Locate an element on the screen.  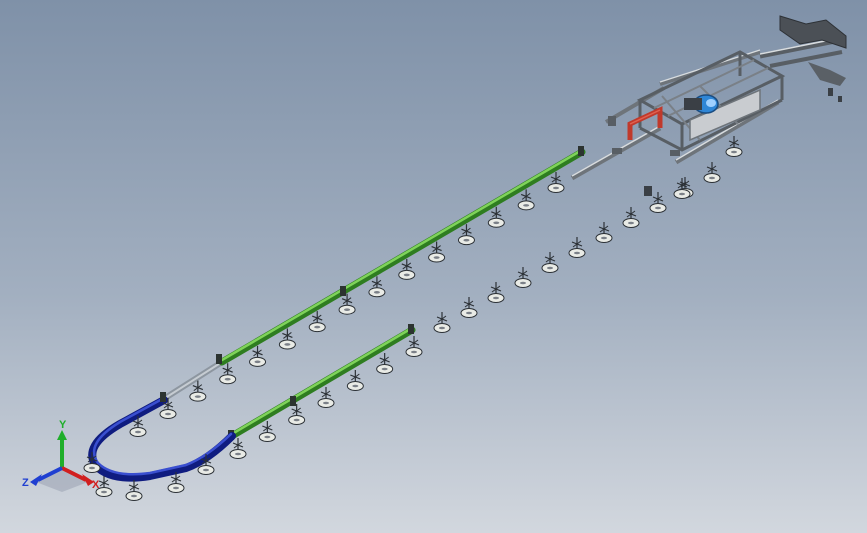
return-hangers is located at coordinates (588, 234).